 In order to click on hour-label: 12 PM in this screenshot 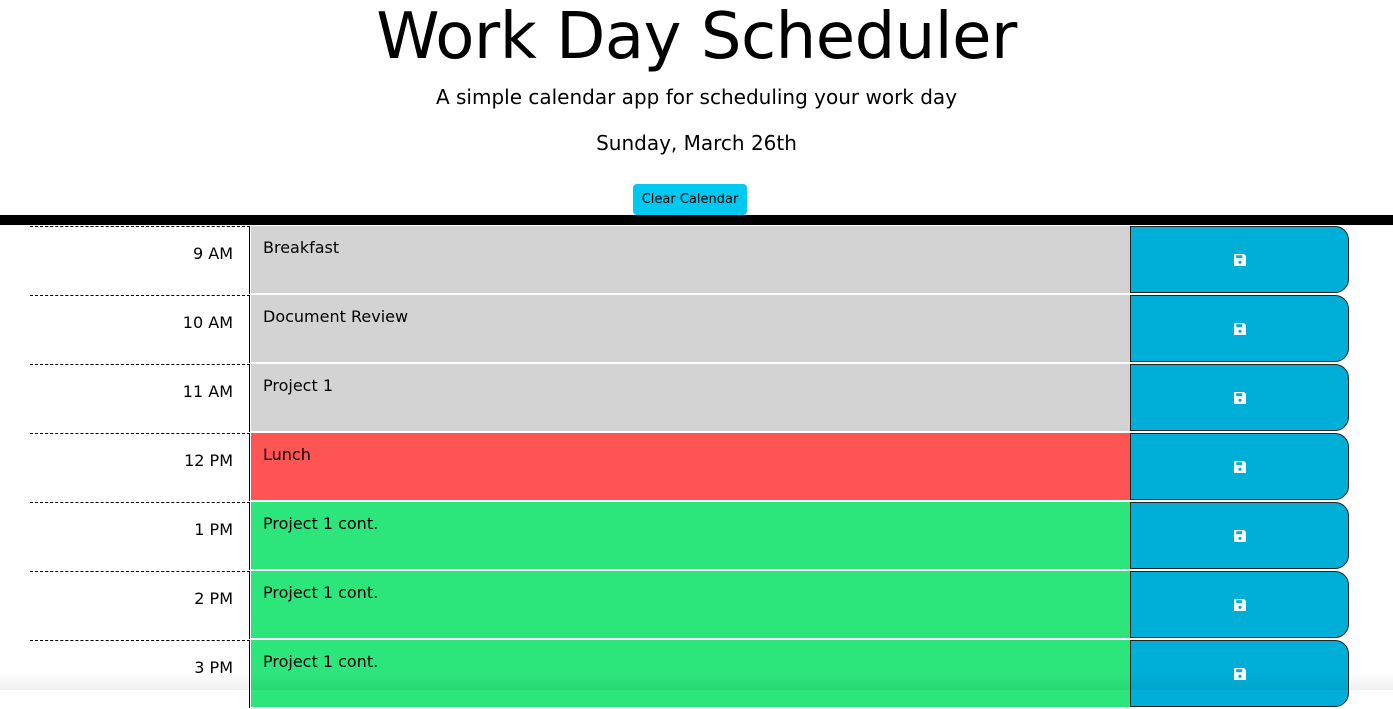, I will do `click(140, 467)`.